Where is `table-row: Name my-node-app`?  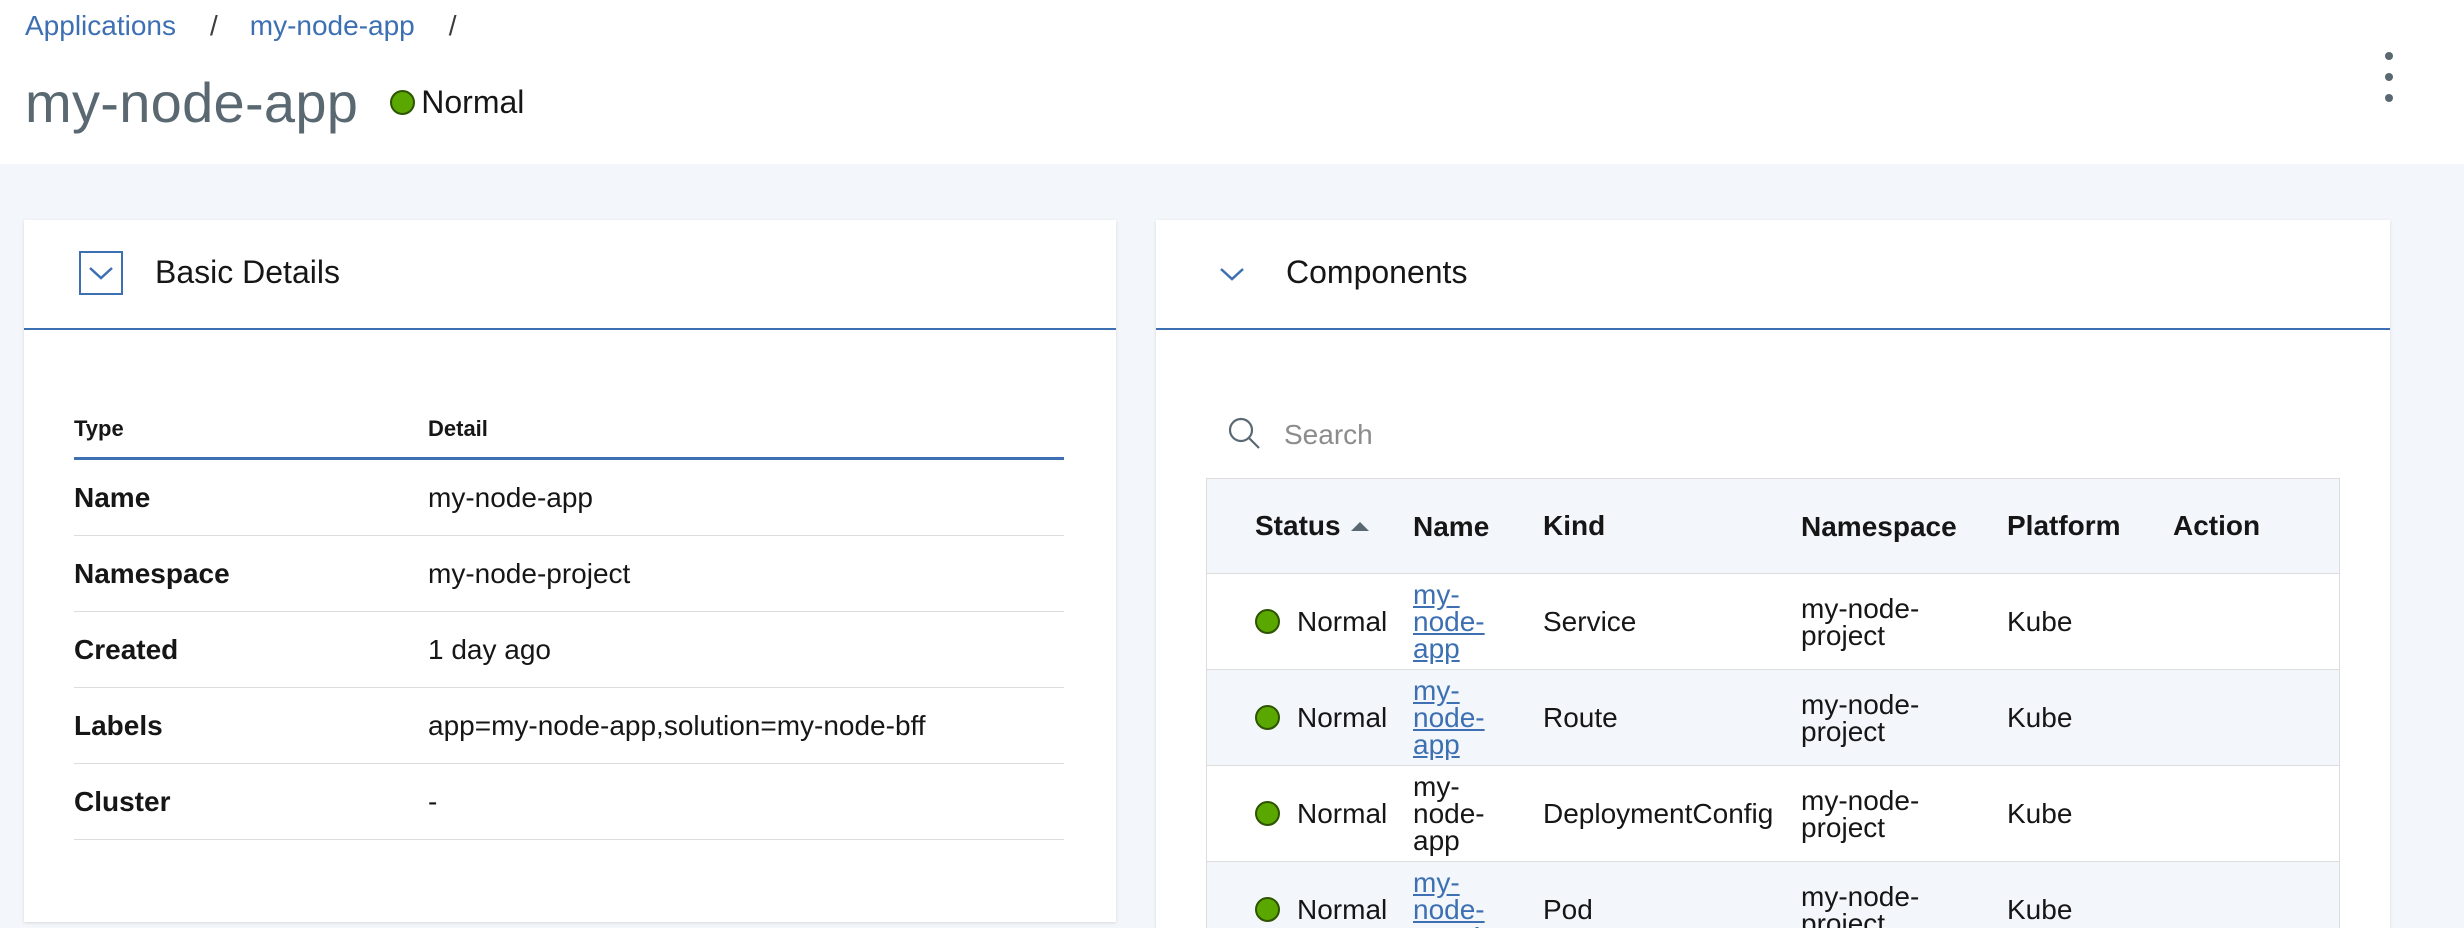
table-row: Name my-node-app is located at coordinates (569, 498).